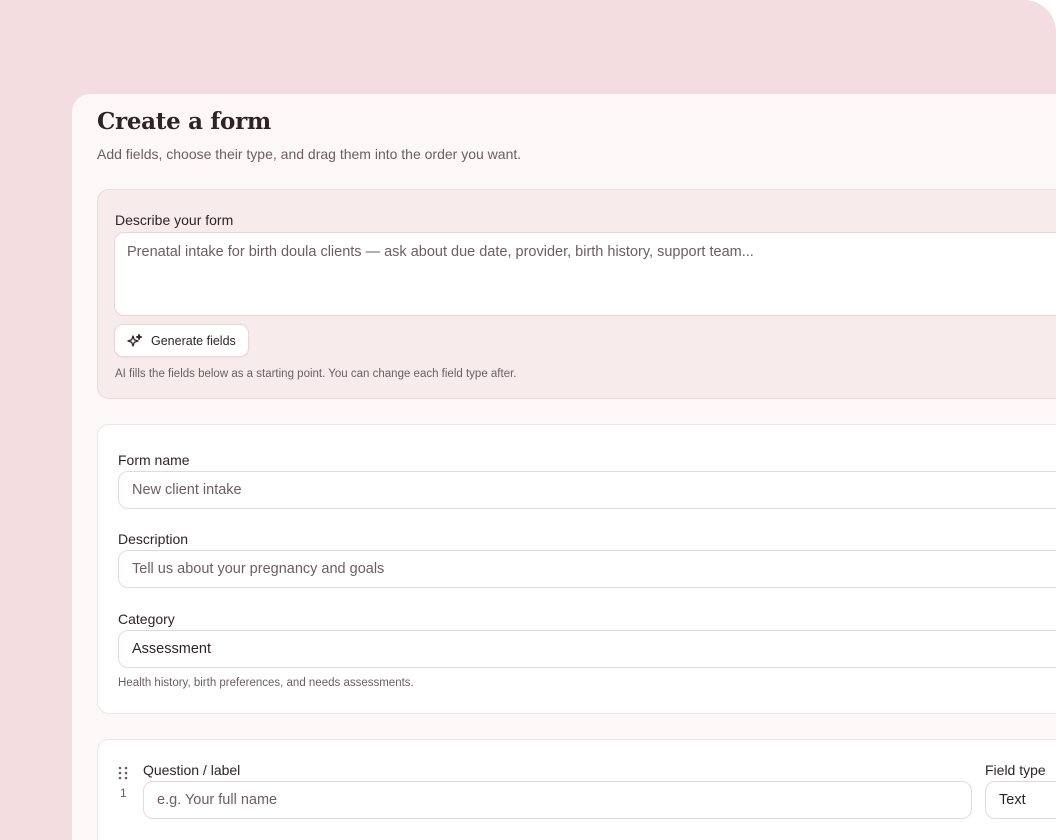 The height and width of the screenshot is (840, 1056). I want to click on form-name-label: Form name, so click(154, 460).